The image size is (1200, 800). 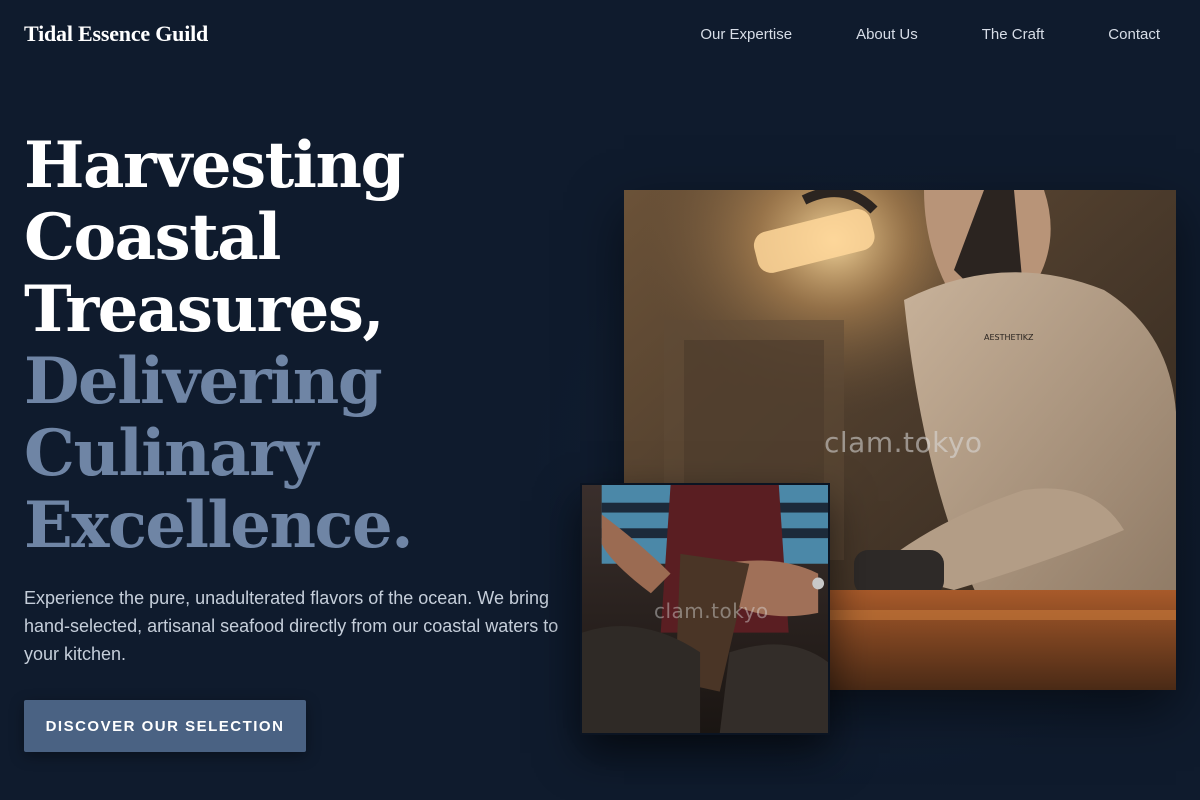 I want to click on main-nav: Our Expertise About Us The Craft Contact, so click(x=898, y=34).